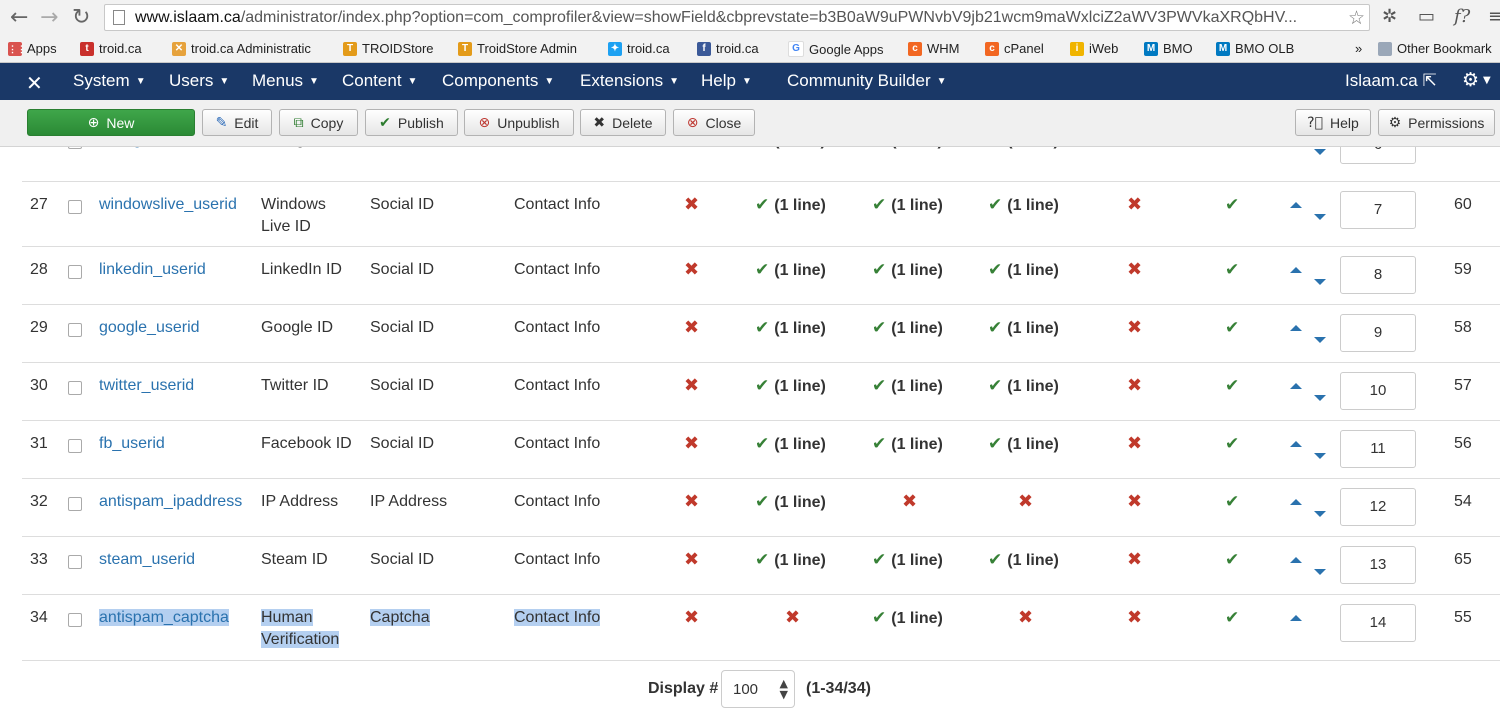  I want to click on bookmark-other: Other Bookmark, so click(1435, 48).